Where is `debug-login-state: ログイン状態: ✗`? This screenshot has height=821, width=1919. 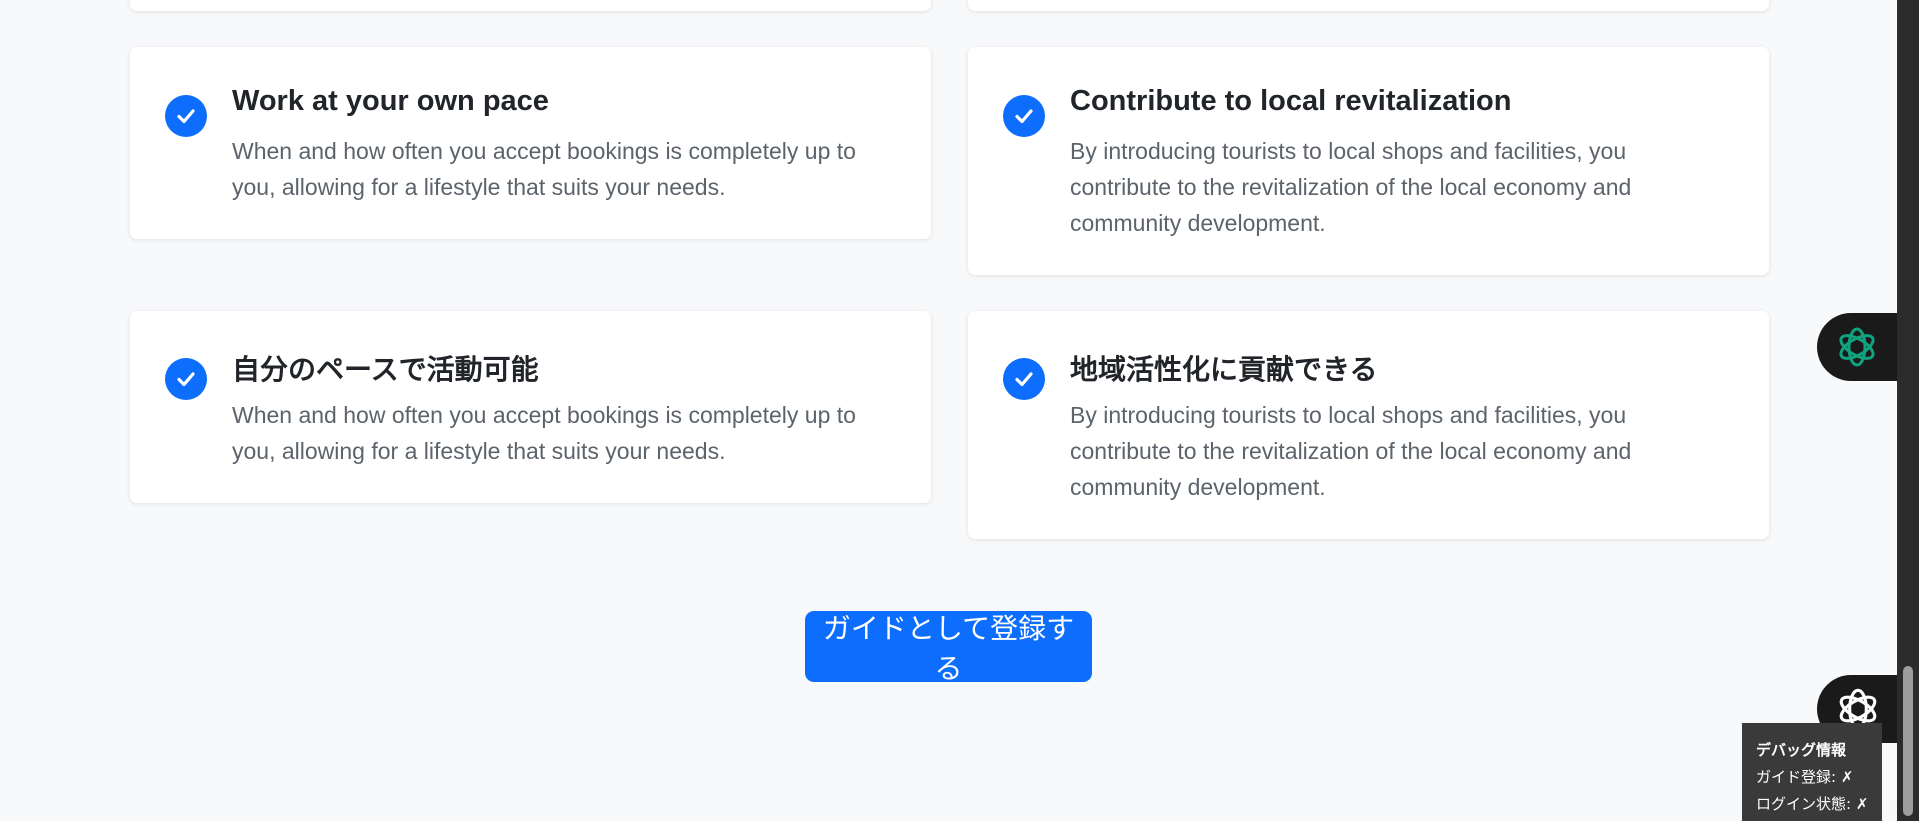 debug-login-state: ログイン状態: ✗ is located at coordinates (1812, 804).